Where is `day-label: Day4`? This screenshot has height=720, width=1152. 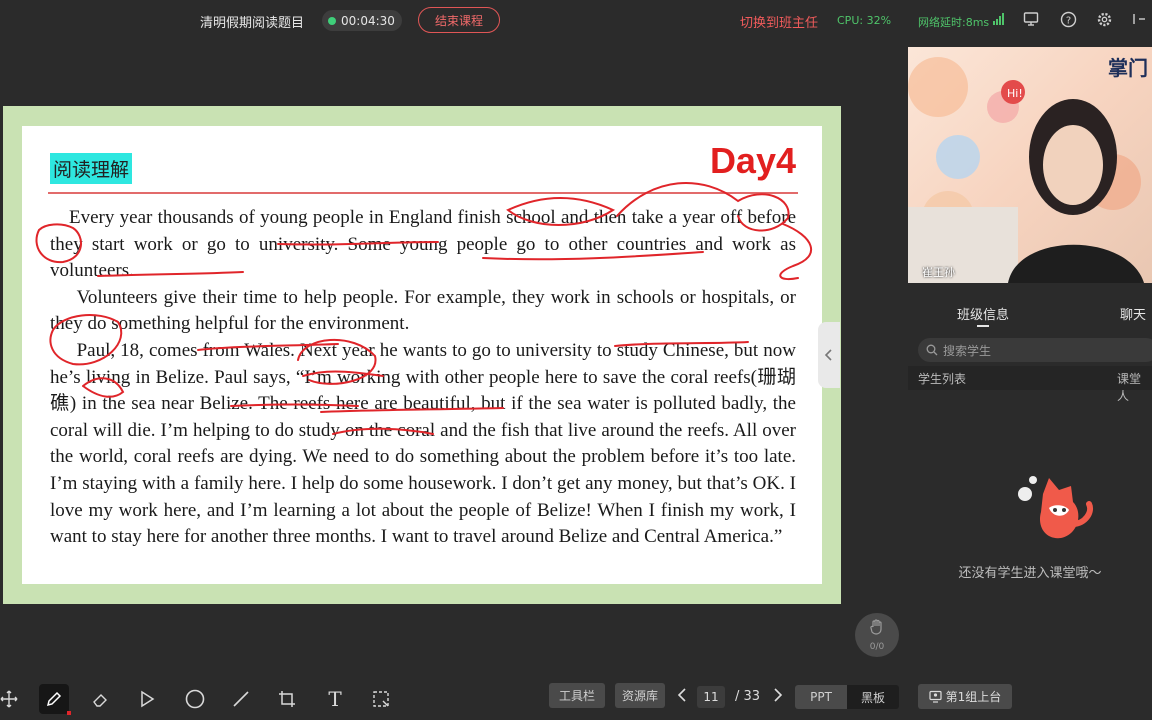 day-label: Day4 is located at coordinates (752, 160).